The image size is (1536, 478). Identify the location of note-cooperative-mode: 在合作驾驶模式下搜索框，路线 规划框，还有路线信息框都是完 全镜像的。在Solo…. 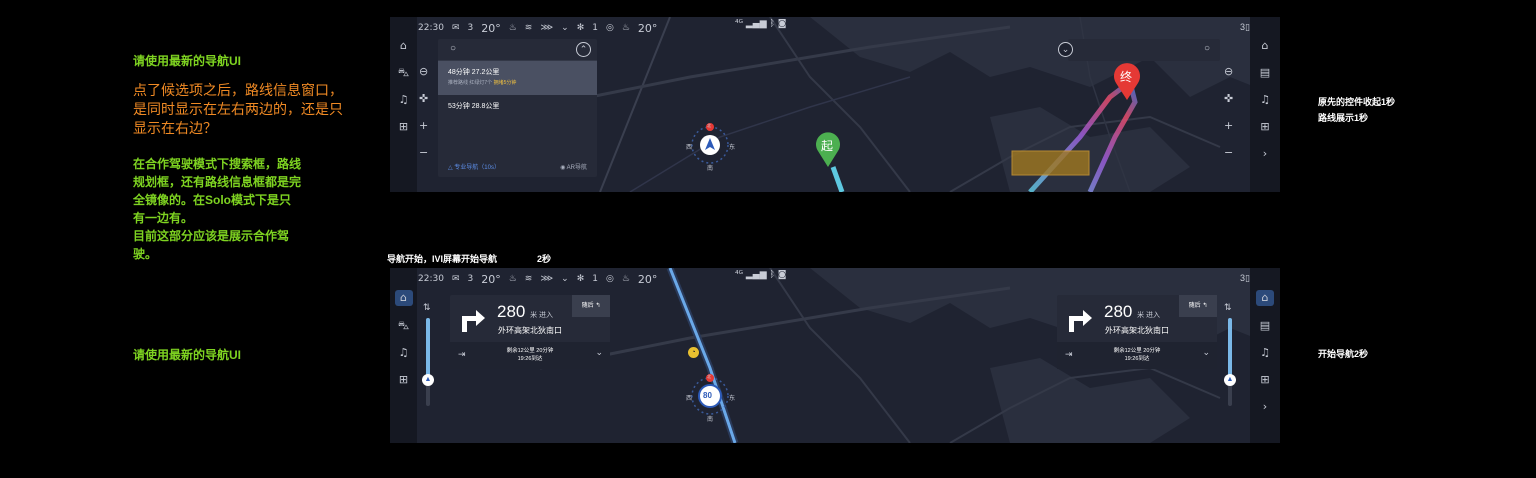
(217, 209).